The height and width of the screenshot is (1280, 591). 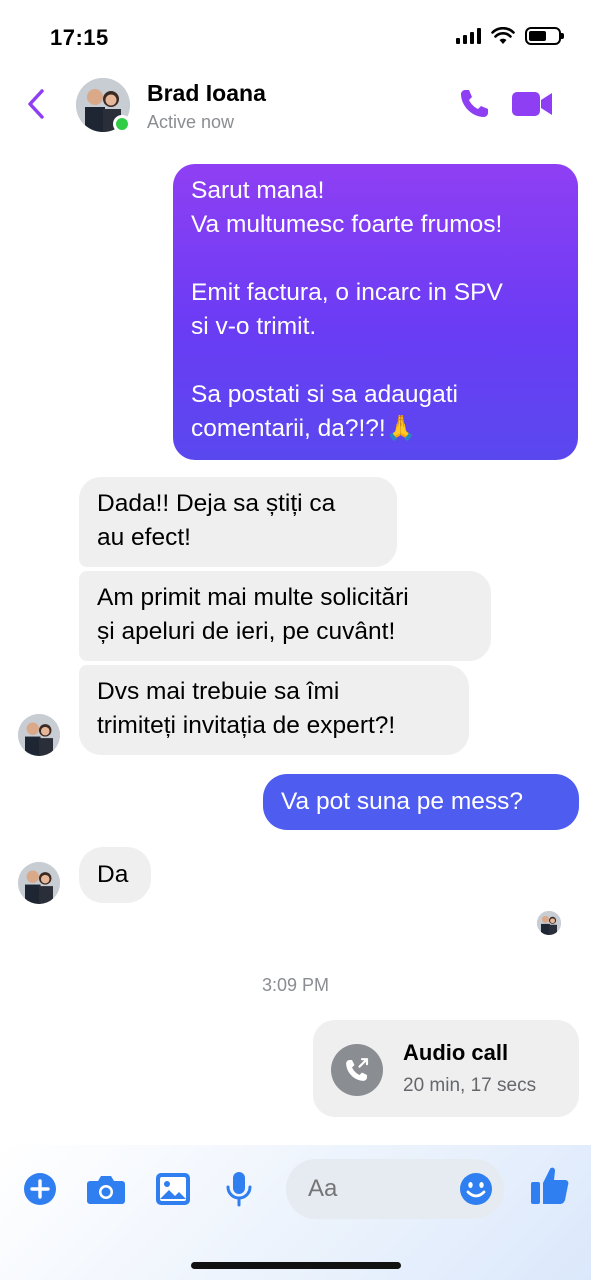 What do you see at coordinates (378, 1189) in the screenshot?
I see `message-input` at bounding box center [378, 1189].